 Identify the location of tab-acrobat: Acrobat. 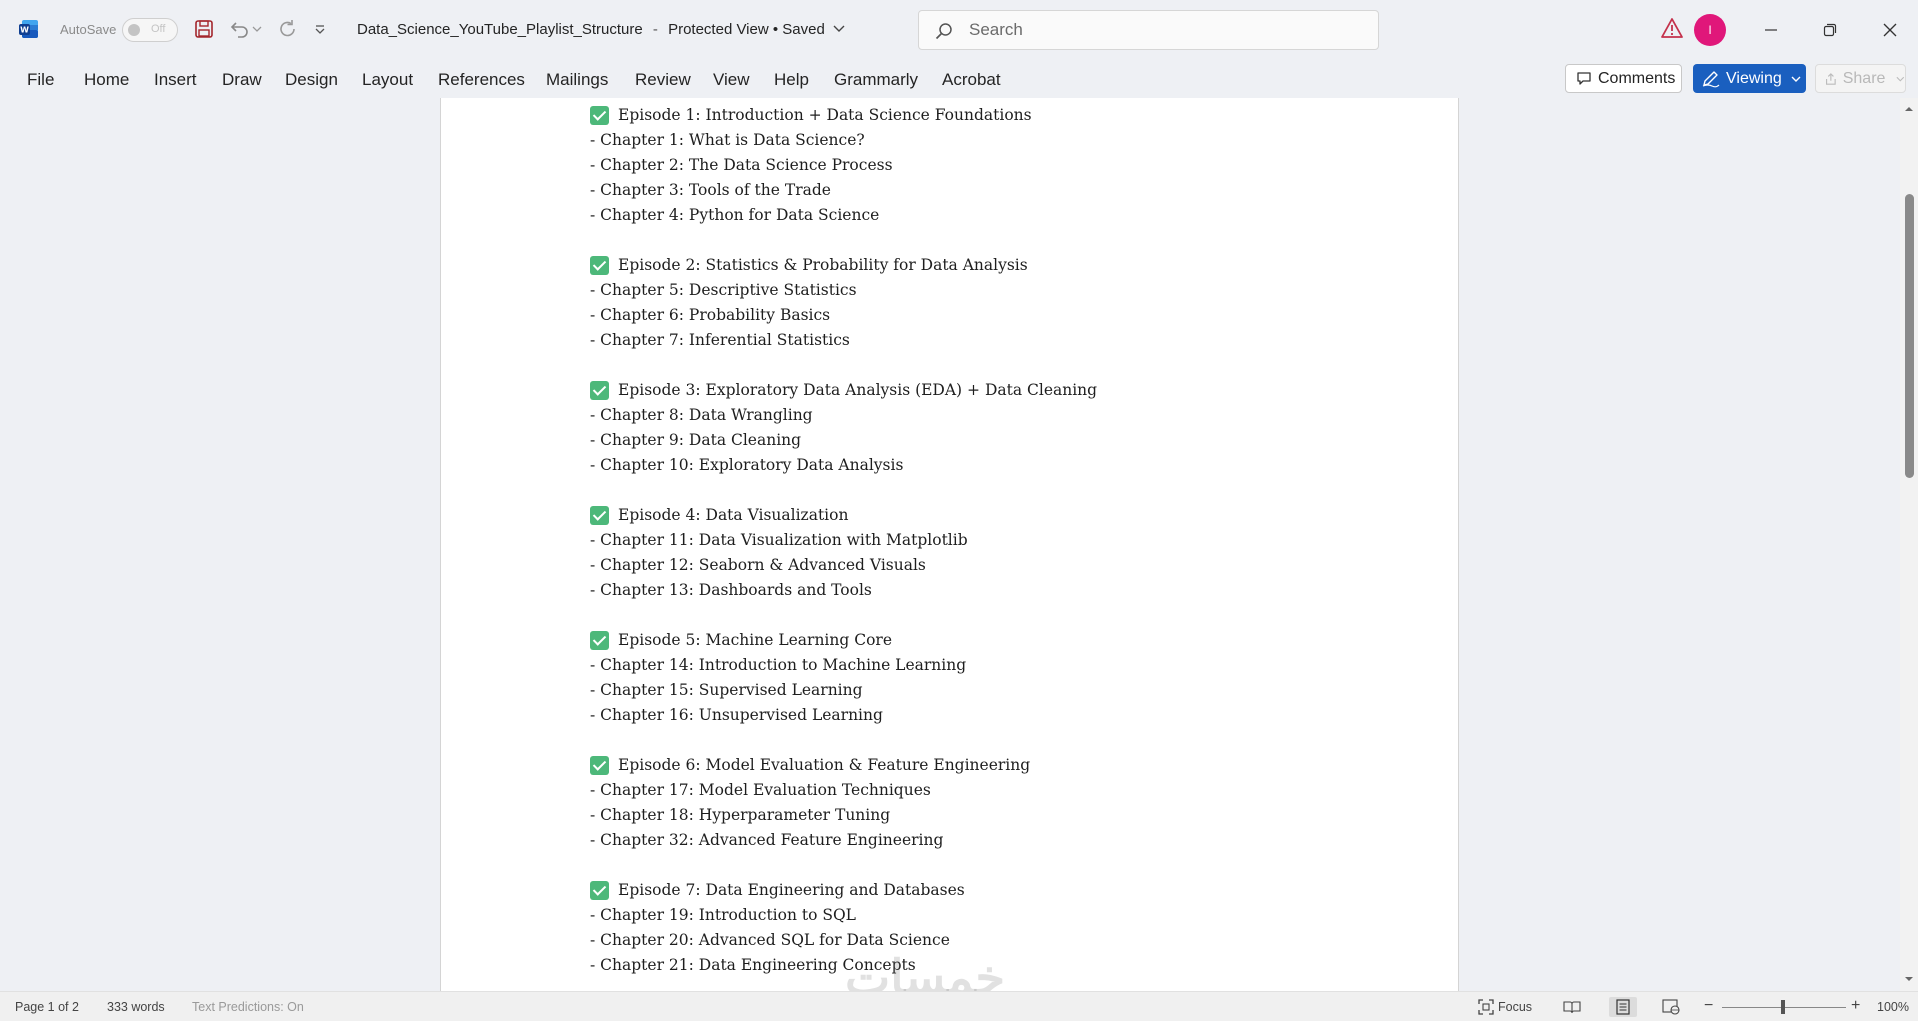
(971, 80).